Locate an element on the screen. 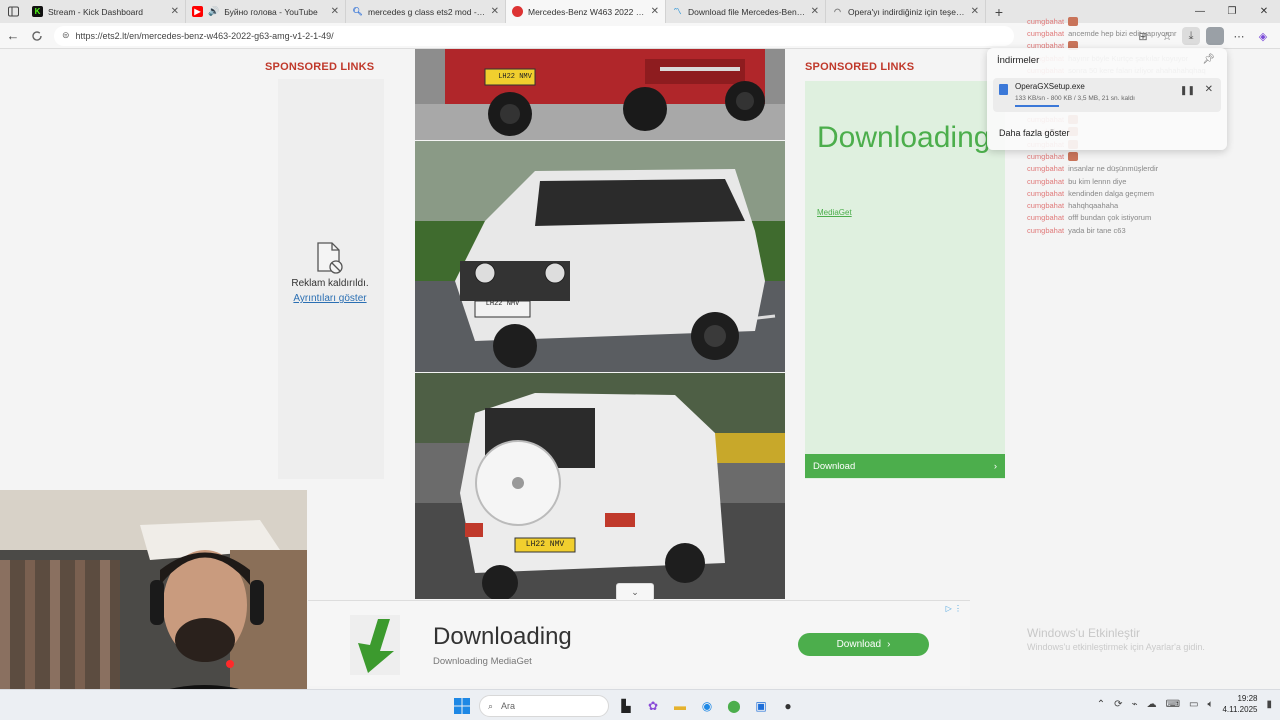 The width and height of the screenshot is (1280, 720). tray-chevron-icon: ⌃ is located at coordinates (1101, 704).